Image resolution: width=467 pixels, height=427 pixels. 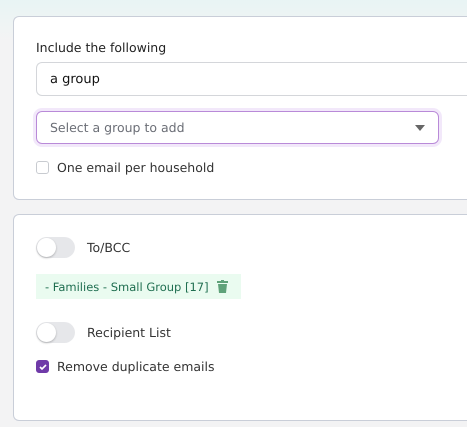 I want to click on toggle-label: Recipient List, so click(x=129, y=332).